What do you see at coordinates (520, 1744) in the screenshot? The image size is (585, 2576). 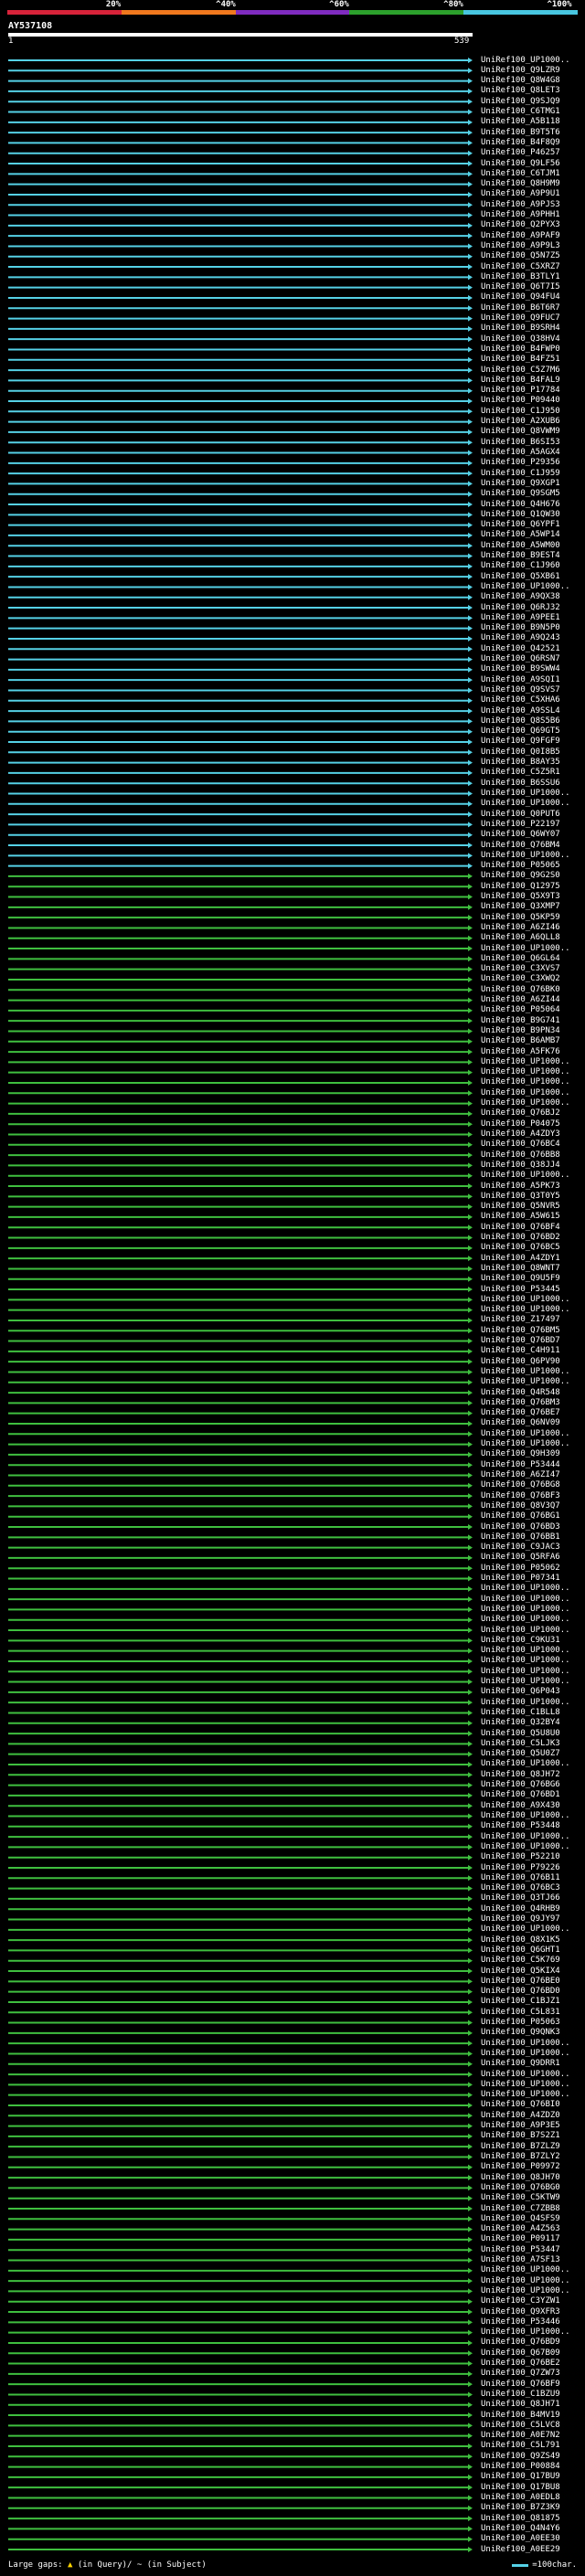 I see `hit-label: UniRef100_C5LJK3` at bounding box center [520, 1744].